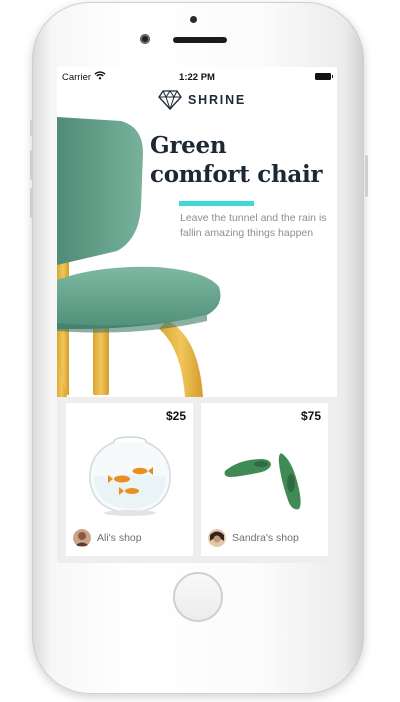 The width and height of the screenshot is (400, 702). I want to click on phone-sensor-dot, so click(193, 19).